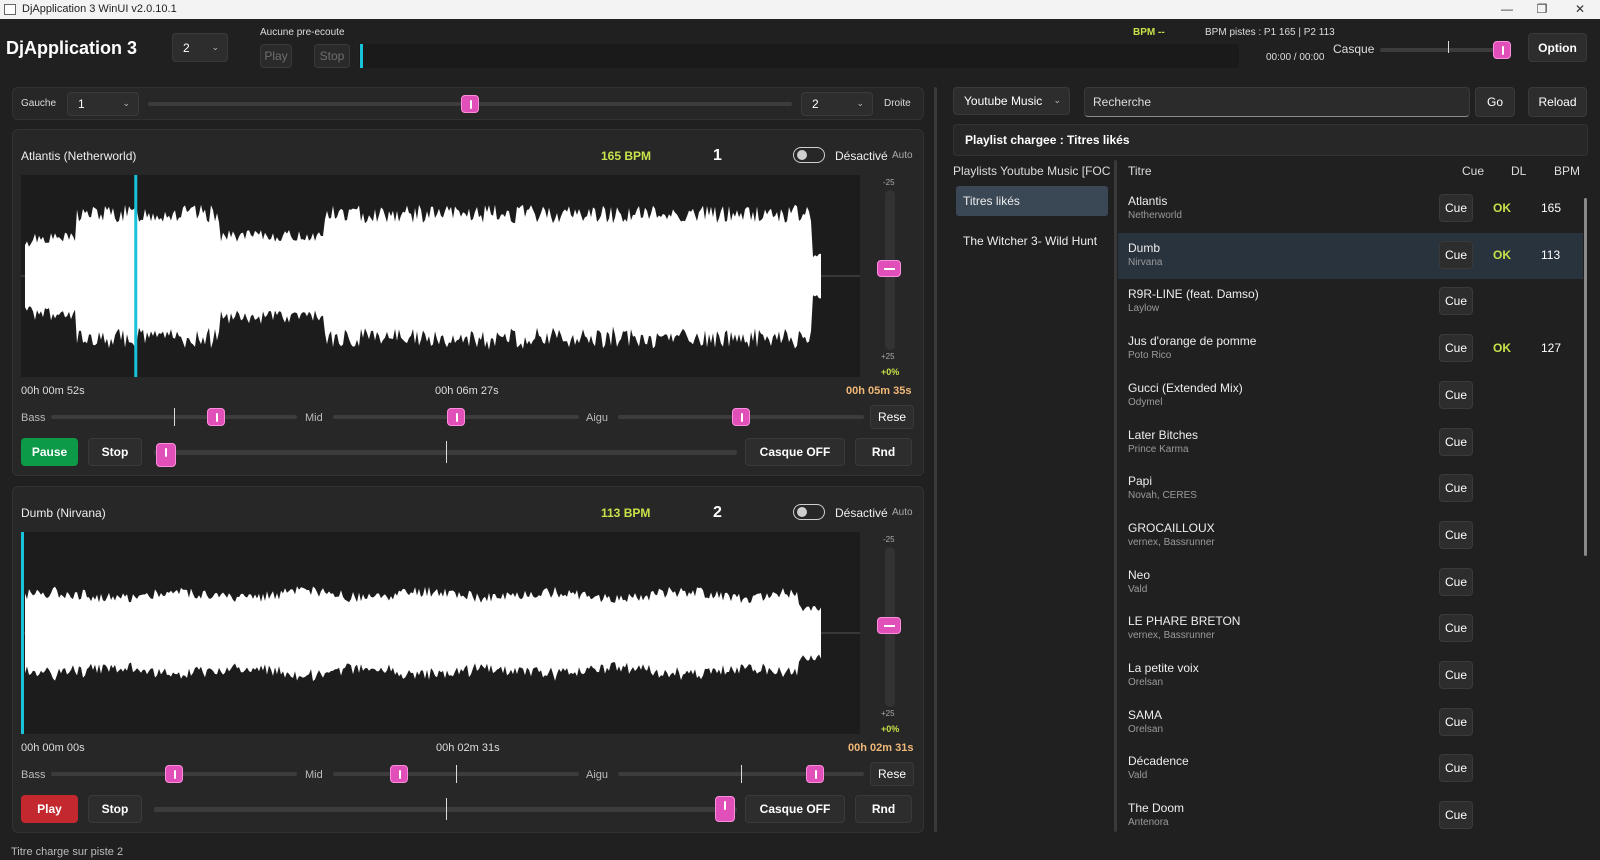 Image resolution: width=1600 pixels, height=860 pixels. Describe the element at coordinates (215, 417) in the screenshot. I see `deck-1-bass-thumb` at that location.